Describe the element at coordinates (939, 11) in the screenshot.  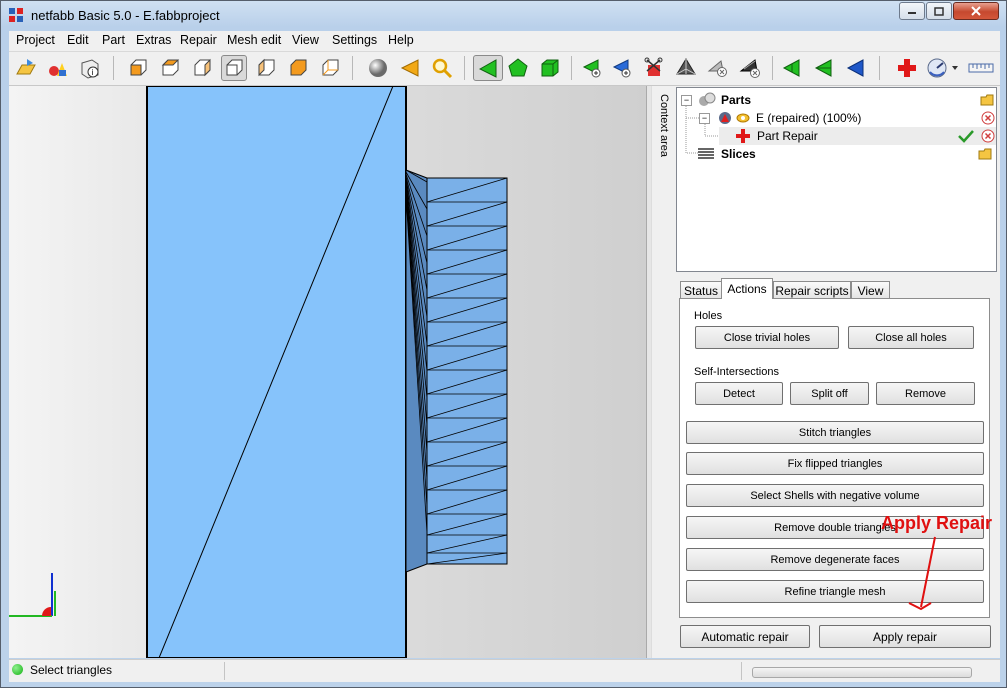
I see `maximize-button` at that location.